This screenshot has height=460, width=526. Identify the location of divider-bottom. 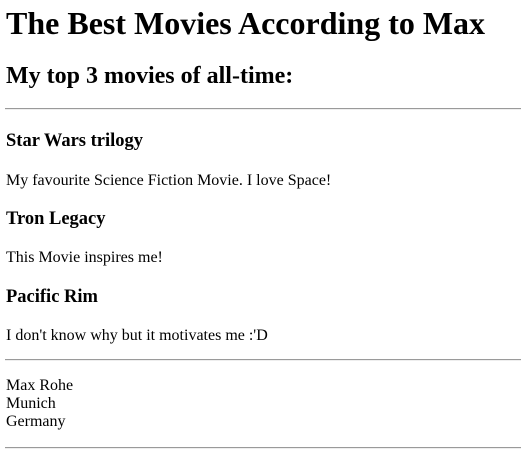
(263, 448).